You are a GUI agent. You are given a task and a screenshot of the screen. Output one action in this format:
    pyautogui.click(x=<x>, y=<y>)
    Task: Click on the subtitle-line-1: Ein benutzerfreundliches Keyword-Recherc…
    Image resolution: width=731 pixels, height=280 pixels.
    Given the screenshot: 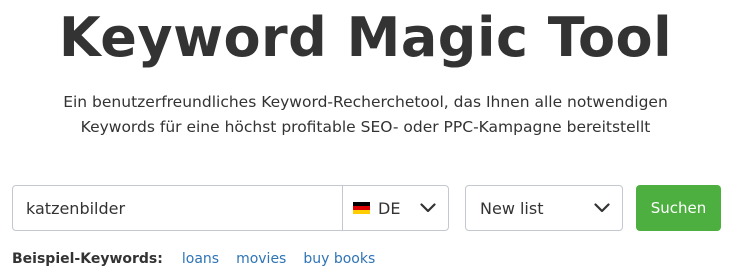 What is the action you would take?
    pyautogui.click(x=365, y=102)
    